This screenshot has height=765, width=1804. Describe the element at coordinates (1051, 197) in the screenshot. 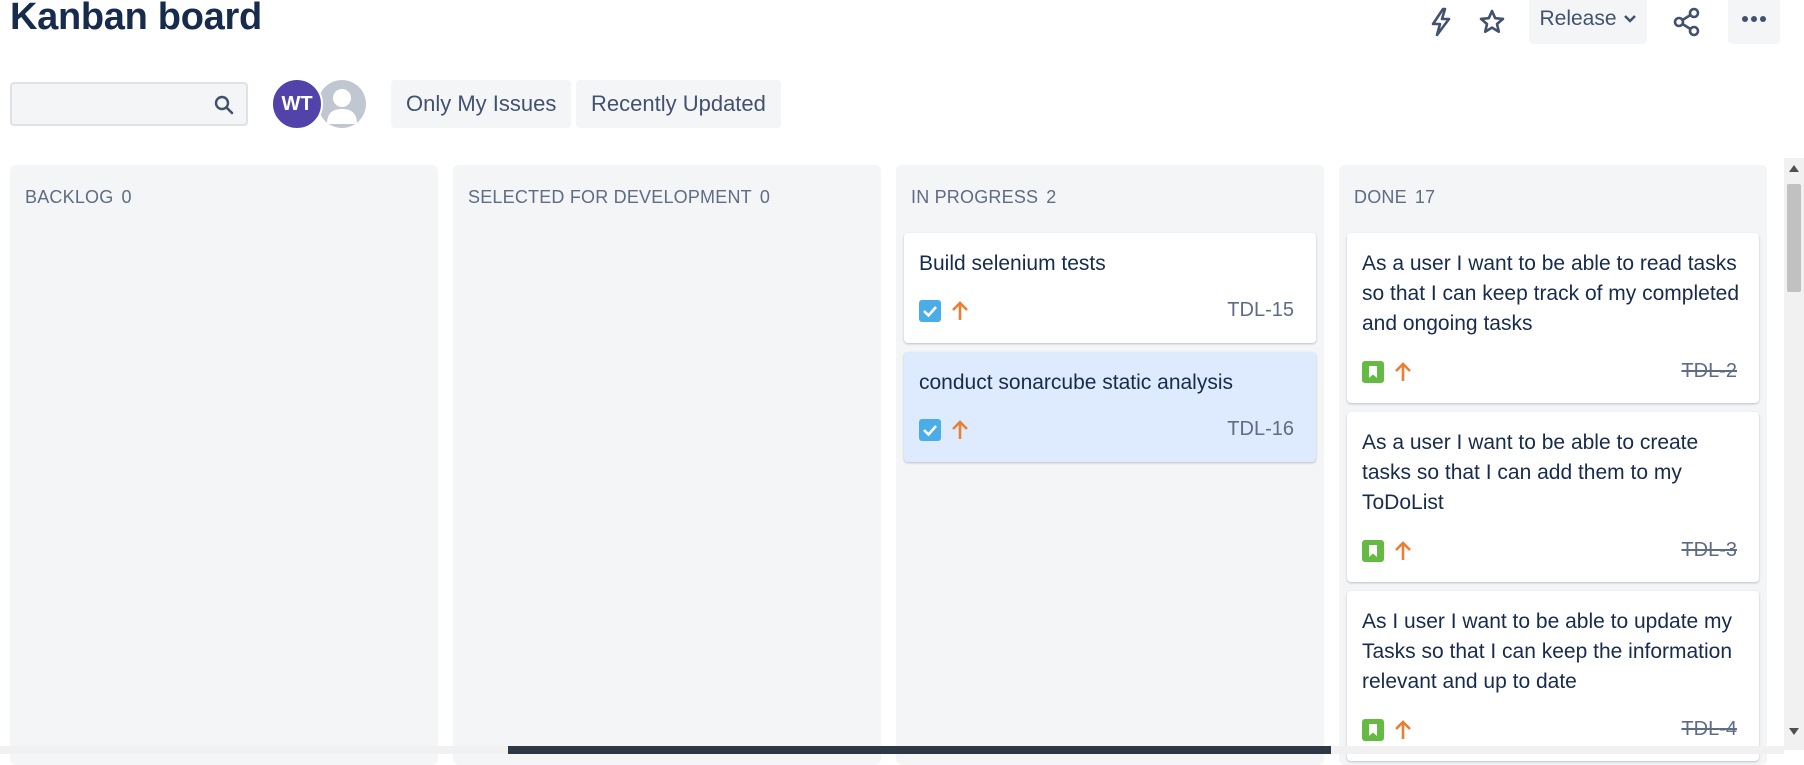

I see `column-count: 2` at that location.